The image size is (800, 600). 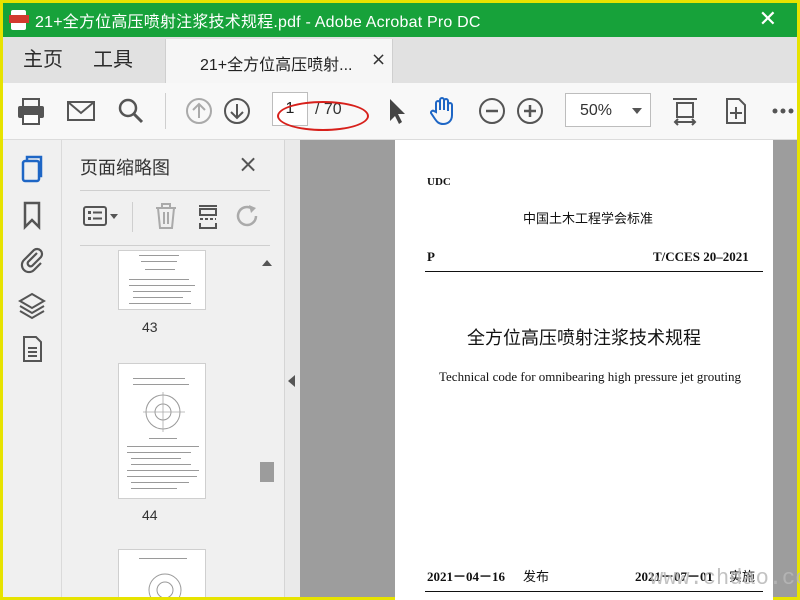 What do you see at coordinates (323, 116) in the screenshot?
I see `red-annotation-ellipse` at bounding box center [323, 116].